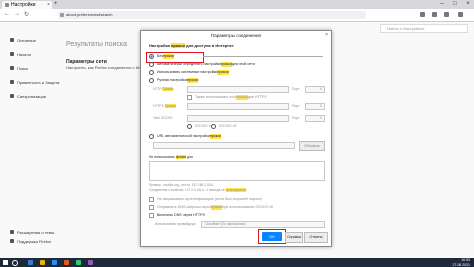  Describe the element at coordinates (263, 224) in the screenshot. I see `provider-select: Cloudflare (По умолчанию)` at that location.